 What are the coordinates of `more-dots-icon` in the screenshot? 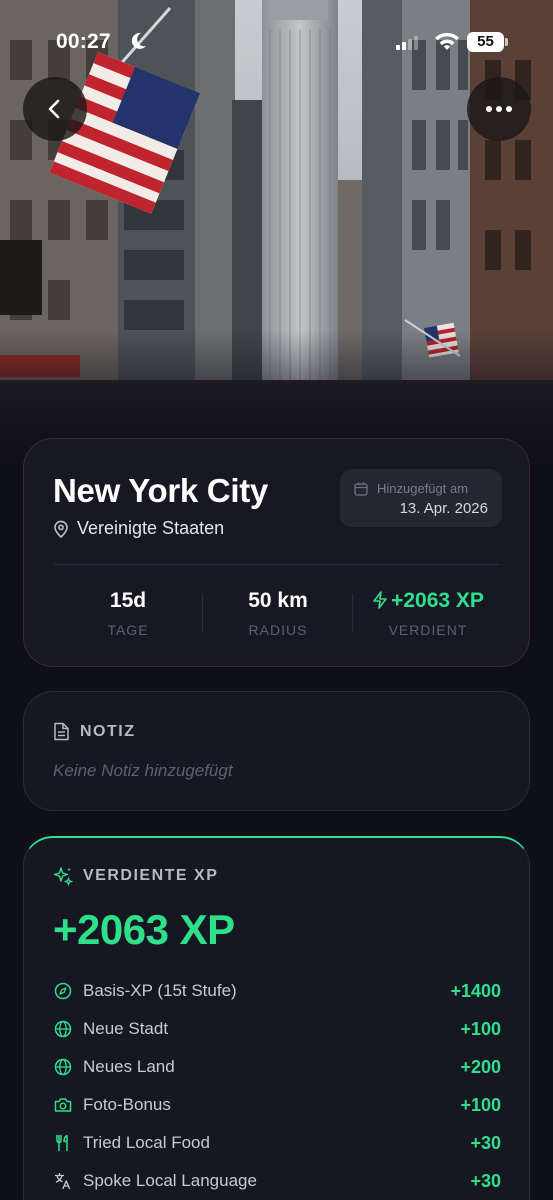 It's located at (499, 109).